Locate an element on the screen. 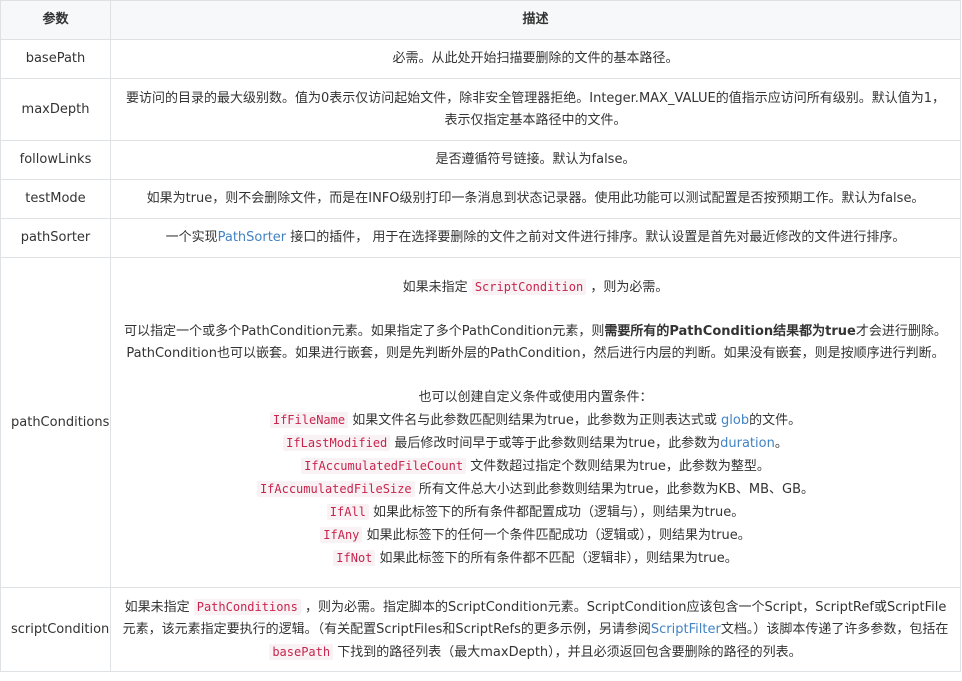  text: 下找到的路径列表（最大maxDepth），并且必须返回包含要删除的路径的列表。 is located at coordinates (567, 652).